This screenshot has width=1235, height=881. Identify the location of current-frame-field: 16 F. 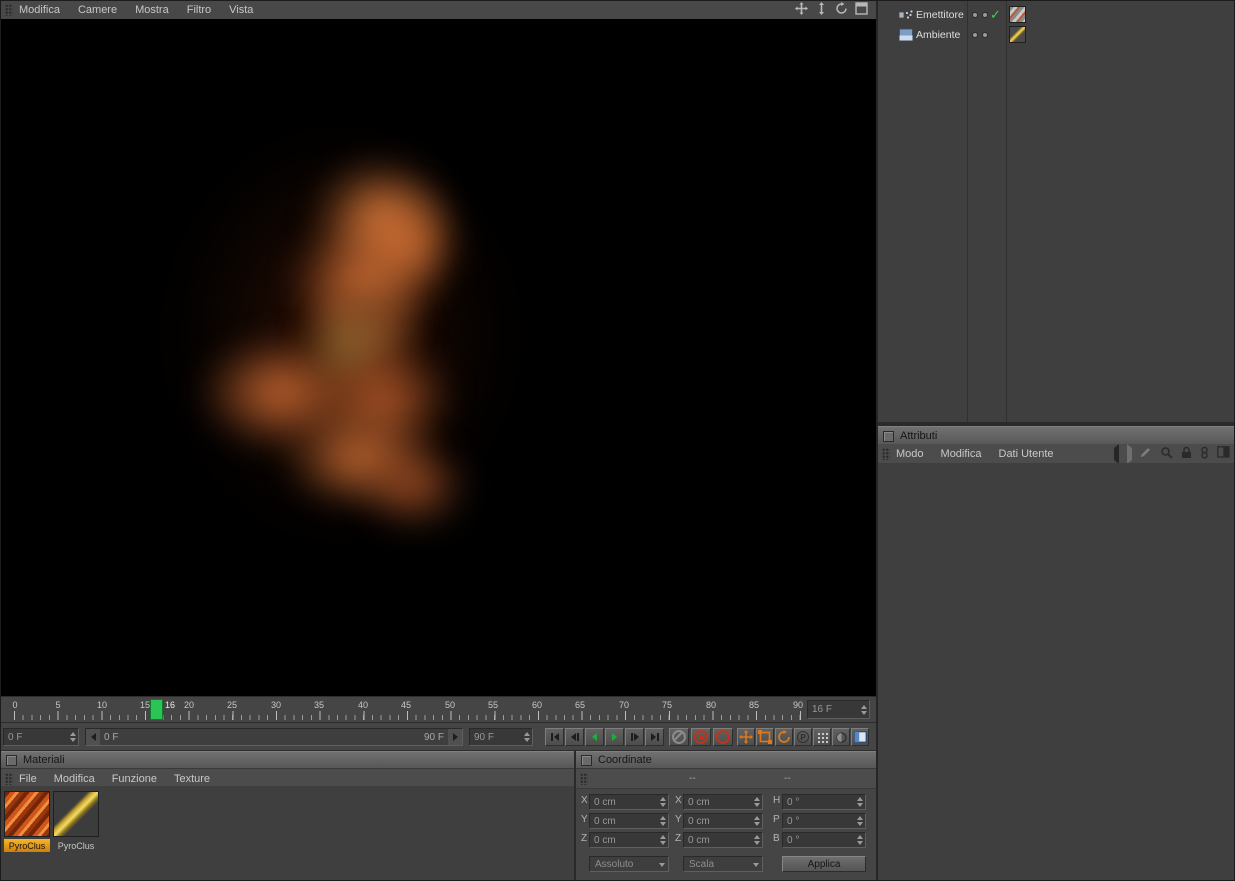
(838, 709).